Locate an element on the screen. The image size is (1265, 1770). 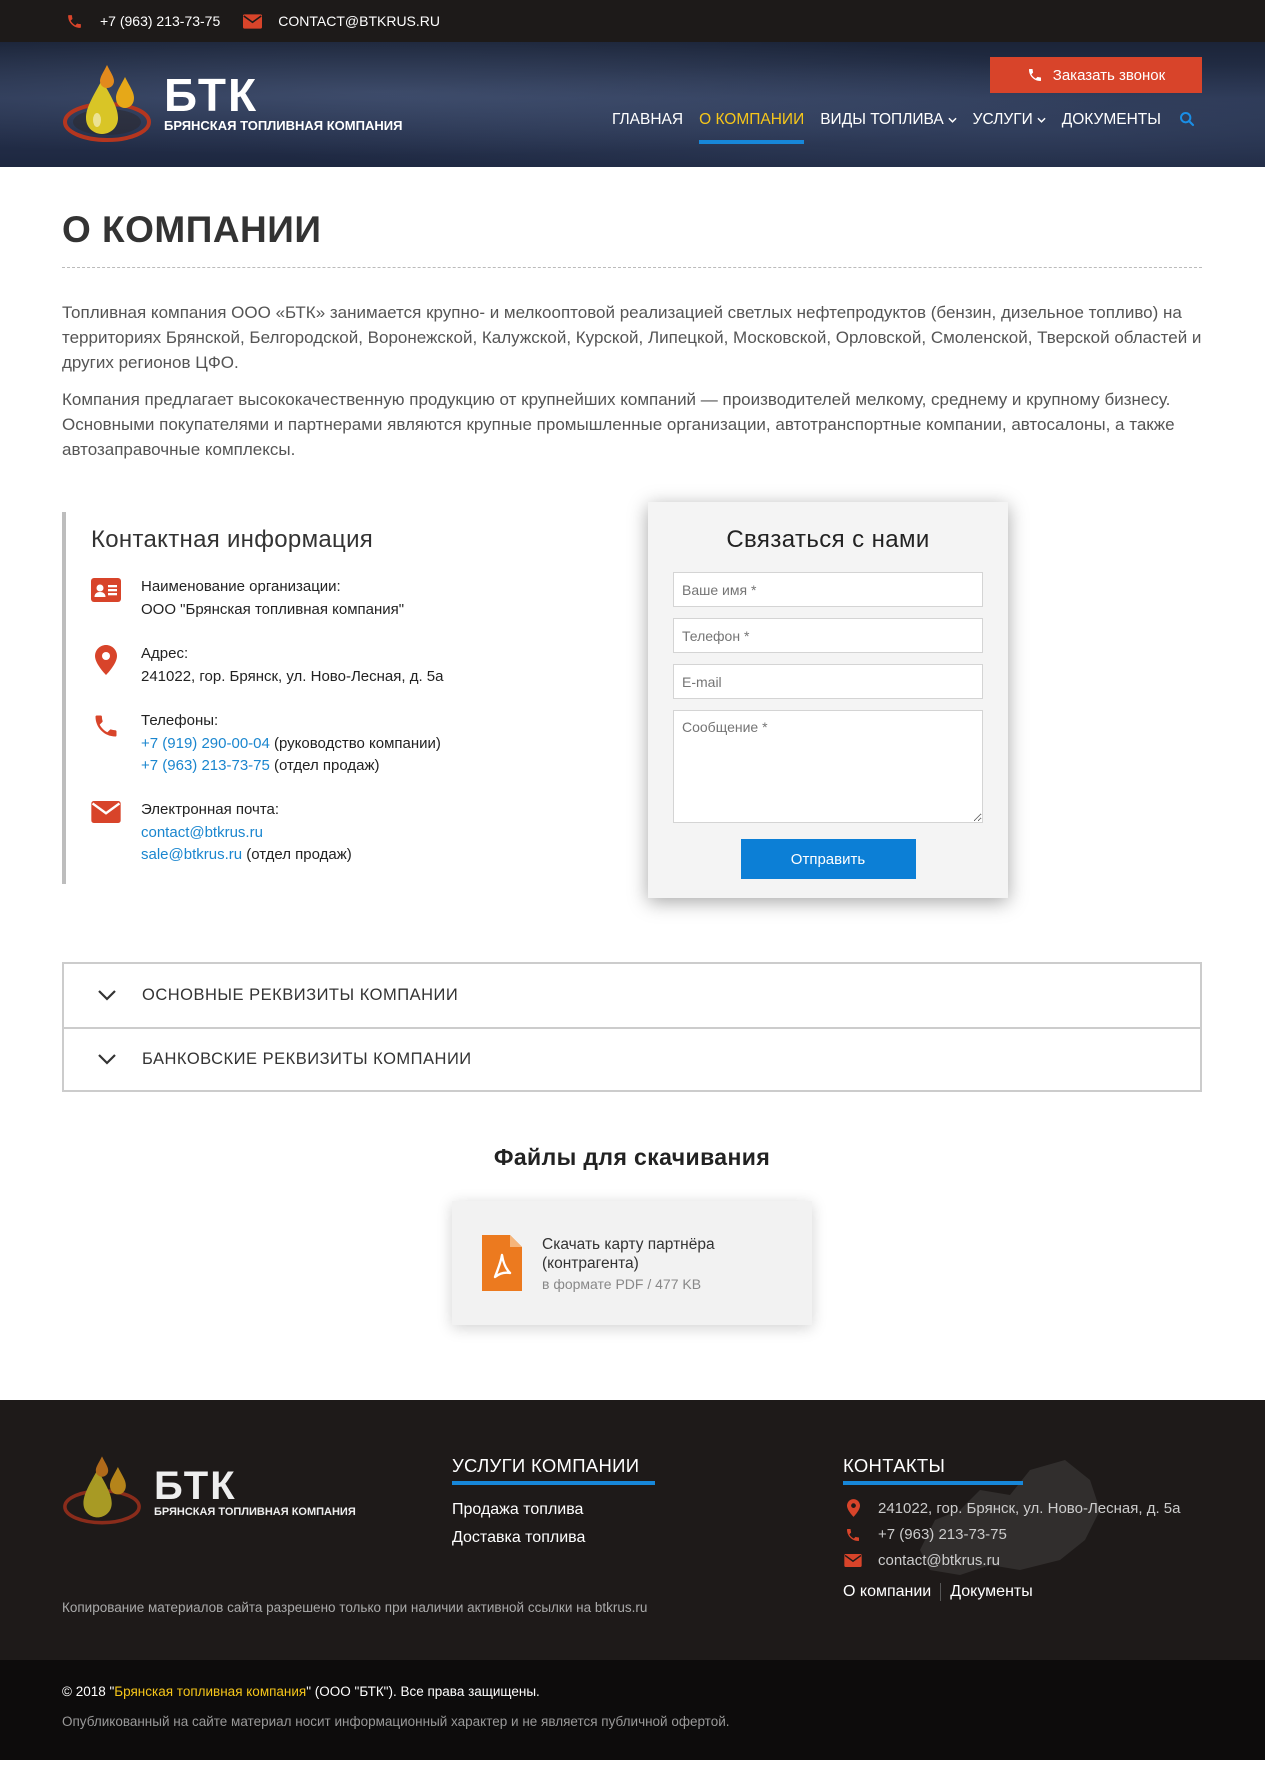
footer-services-title: УСЛУГИ КОМПАНИИ is located at coordinates (553, 1470).